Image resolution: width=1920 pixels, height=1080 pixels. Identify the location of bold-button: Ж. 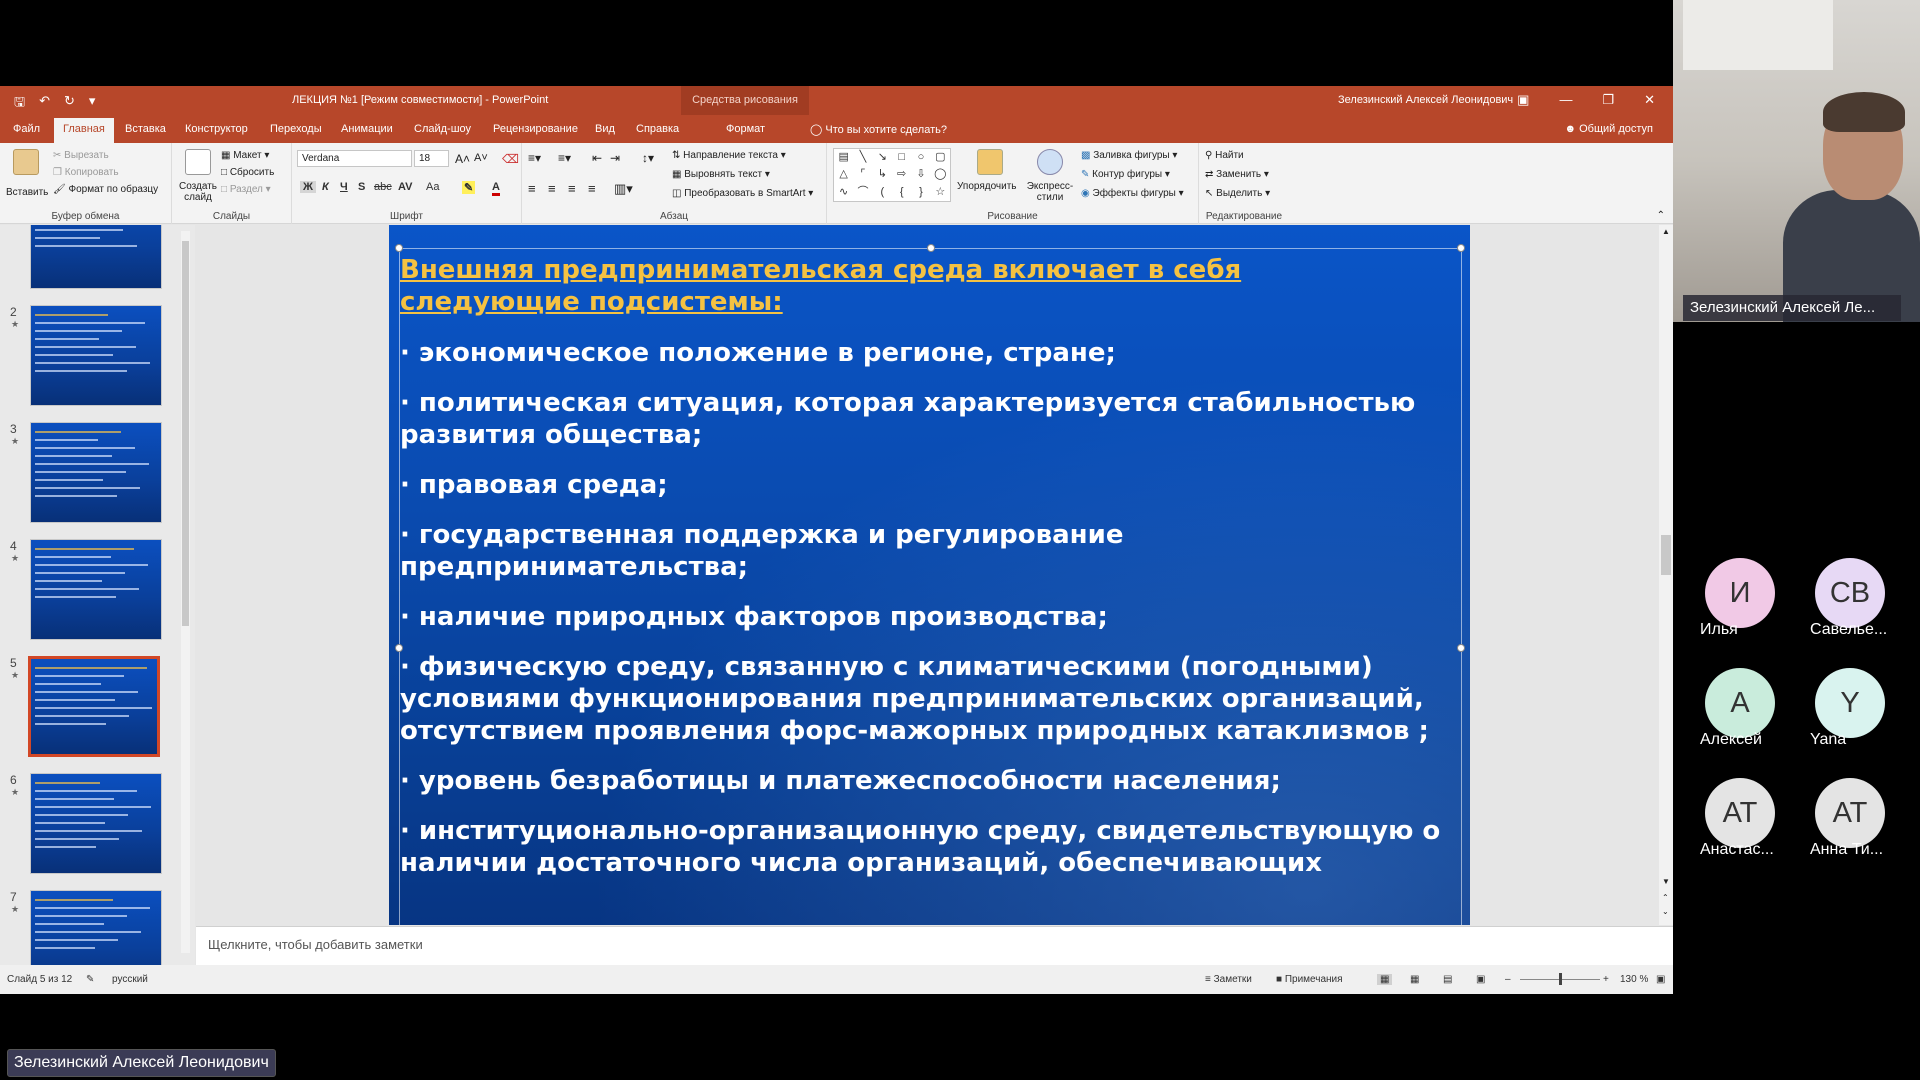
(308, 187).